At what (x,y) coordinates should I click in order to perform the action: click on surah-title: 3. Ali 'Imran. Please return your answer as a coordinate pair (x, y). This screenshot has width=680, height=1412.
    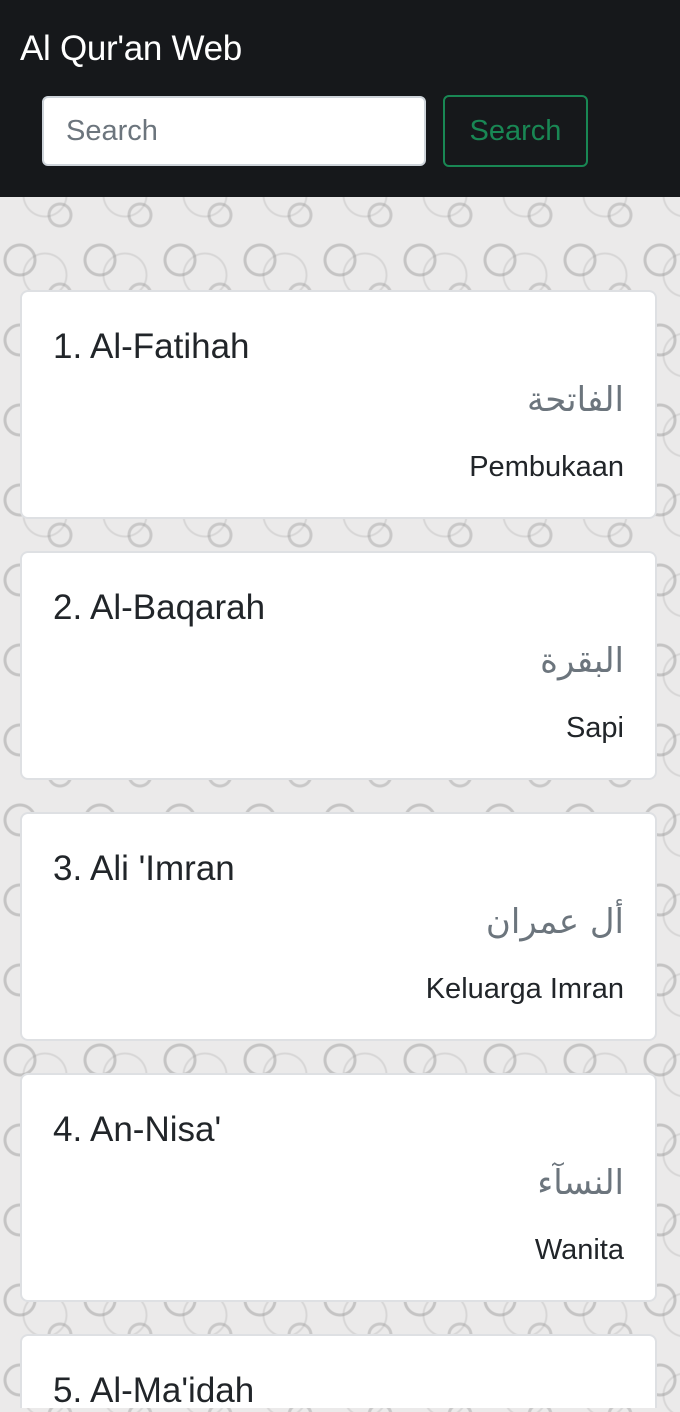
    Looking at the image, I should click on (144, 868).